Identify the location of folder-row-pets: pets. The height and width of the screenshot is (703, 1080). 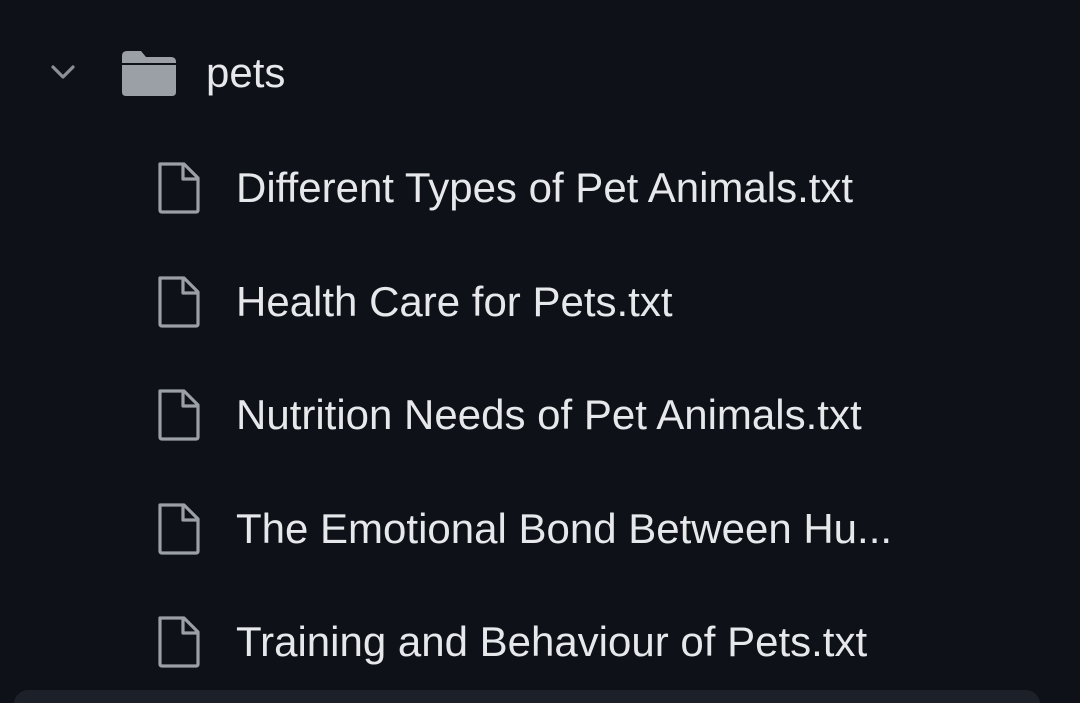
(540, 72).